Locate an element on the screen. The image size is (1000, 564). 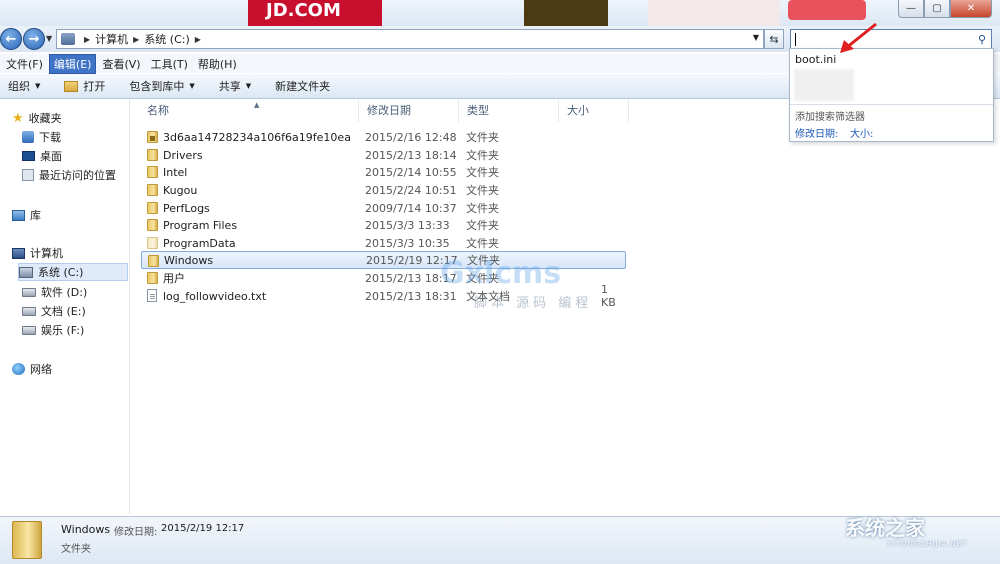
filter-date-modified-link: 修改日期: is located at coordinates (816, 132).